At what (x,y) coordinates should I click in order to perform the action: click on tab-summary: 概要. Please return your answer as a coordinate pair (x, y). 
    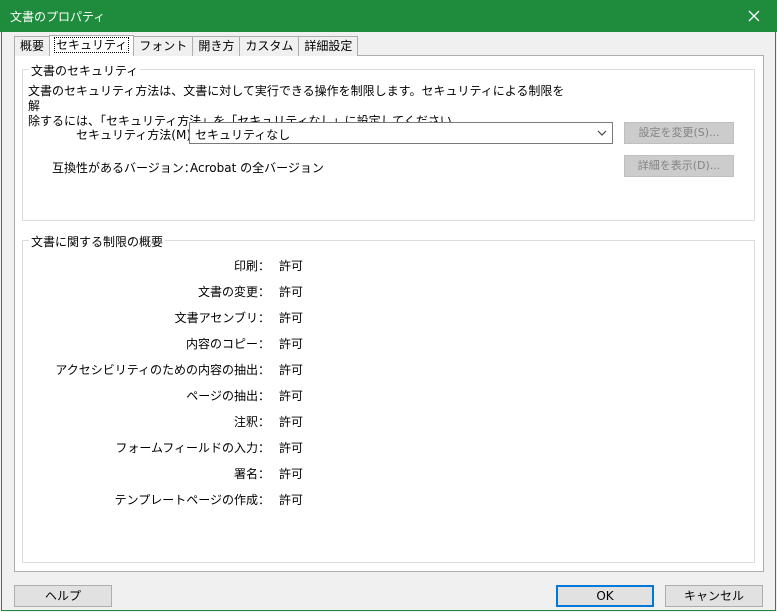
    Looking at the image, I should click on (32, 46).